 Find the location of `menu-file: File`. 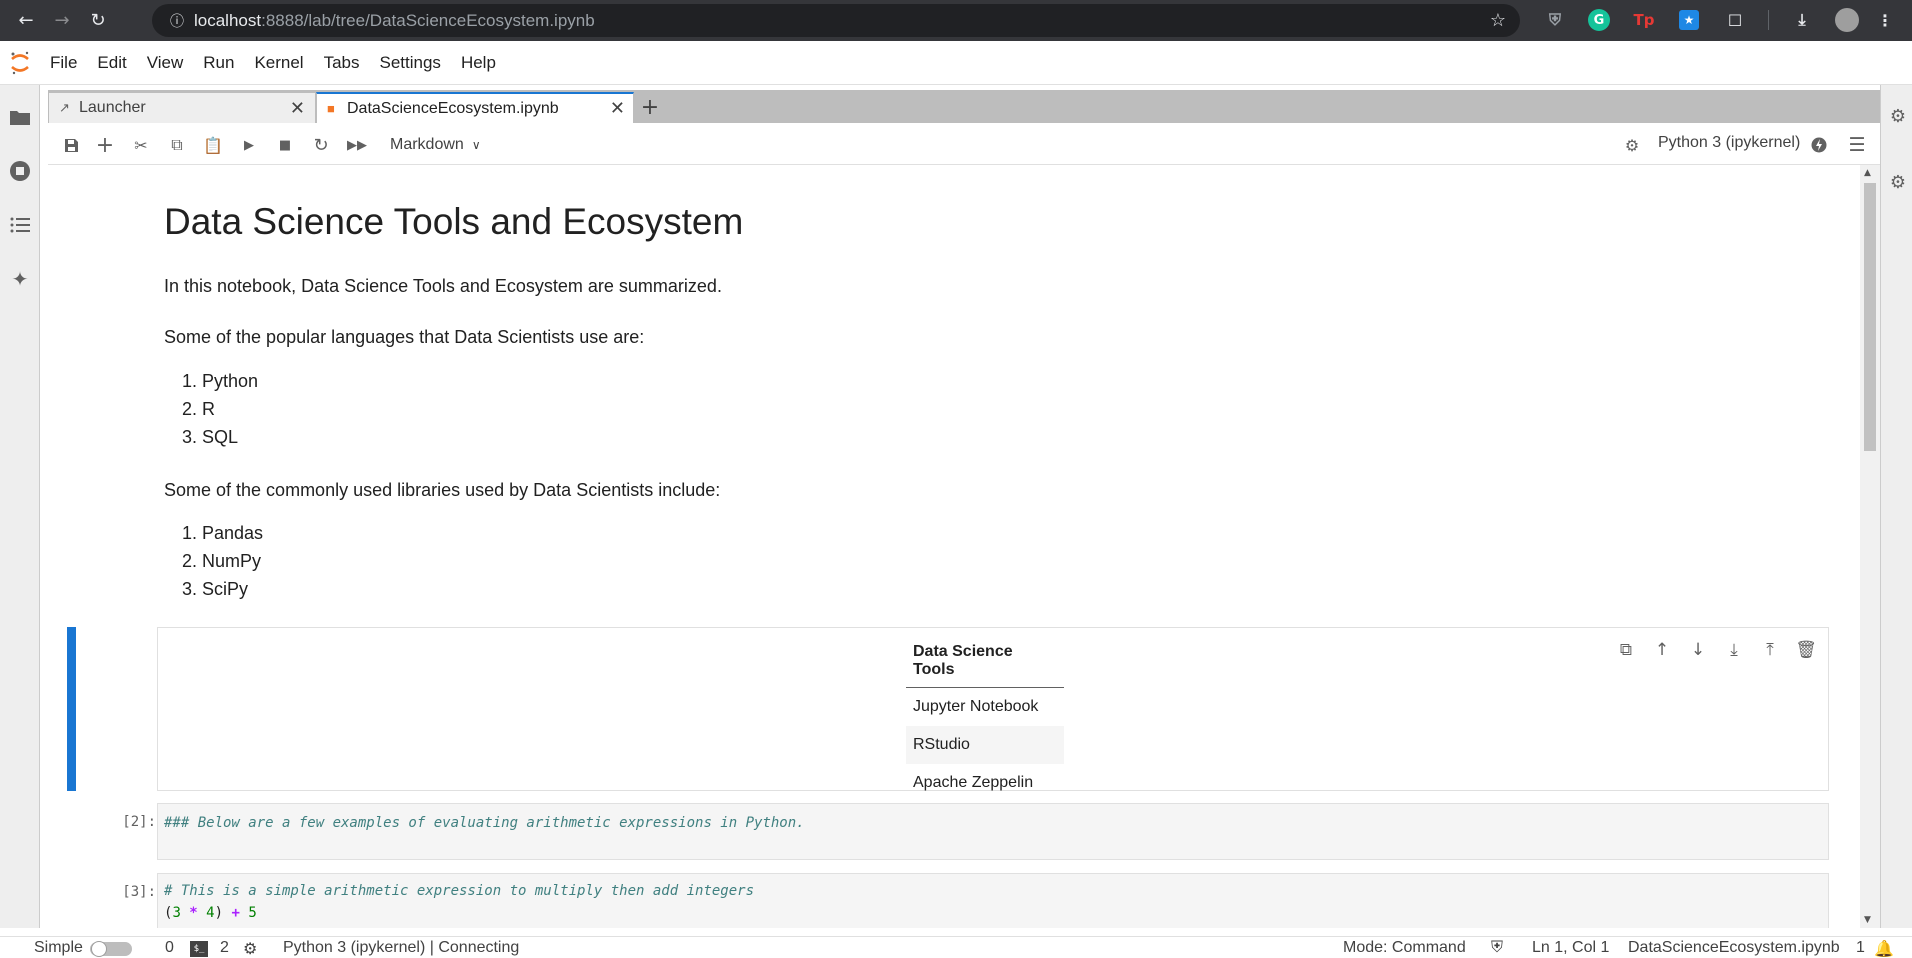

menu-file: File is located at coordinates (63, 63).